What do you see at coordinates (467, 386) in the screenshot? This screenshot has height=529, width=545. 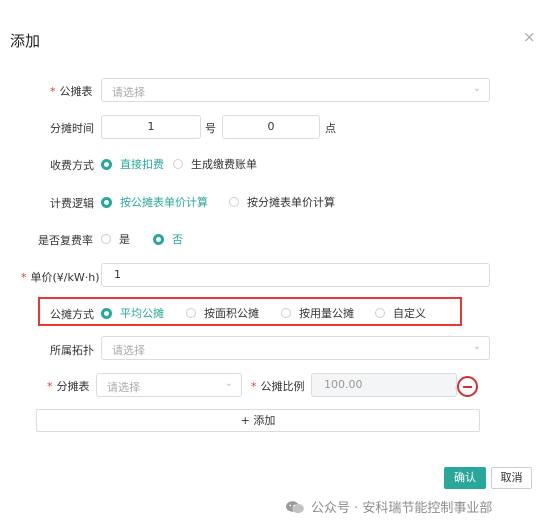 I see `minus-circle-icon` at bounding box center [467, 386].